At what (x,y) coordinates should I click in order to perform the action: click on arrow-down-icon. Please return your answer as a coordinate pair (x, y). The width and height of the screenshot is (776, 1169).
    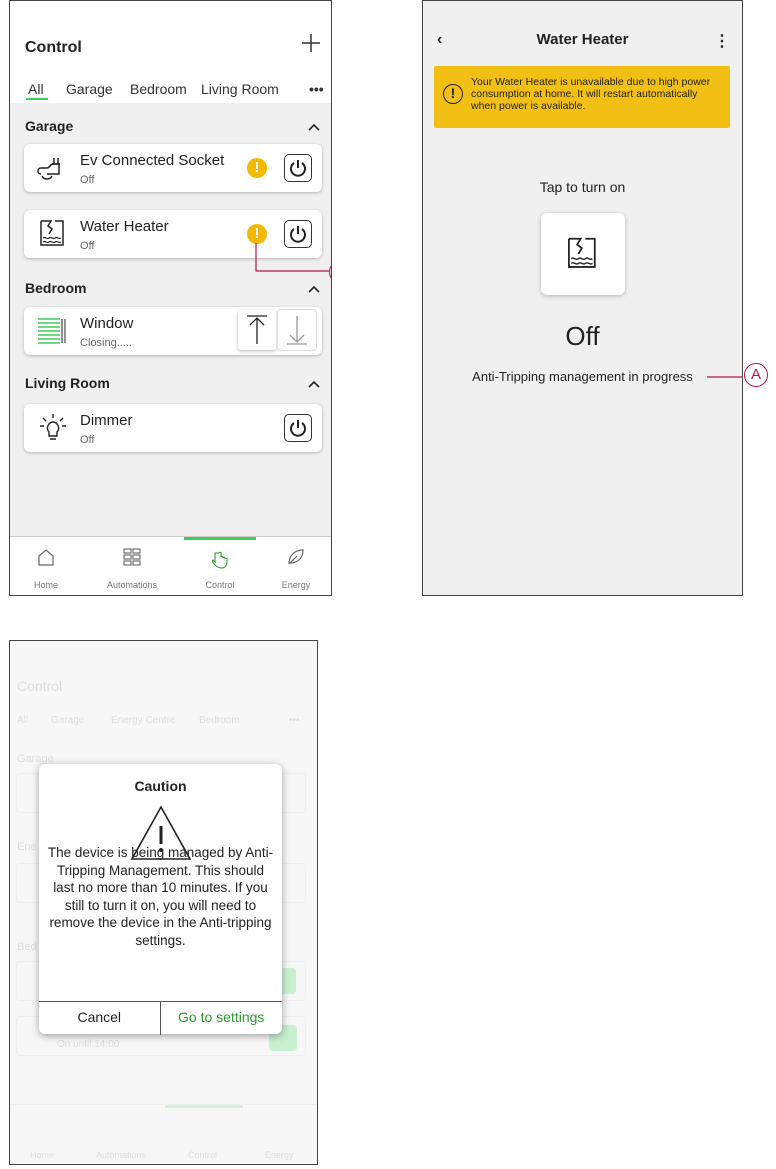
    Looking at the image, I should click on (297, 330).